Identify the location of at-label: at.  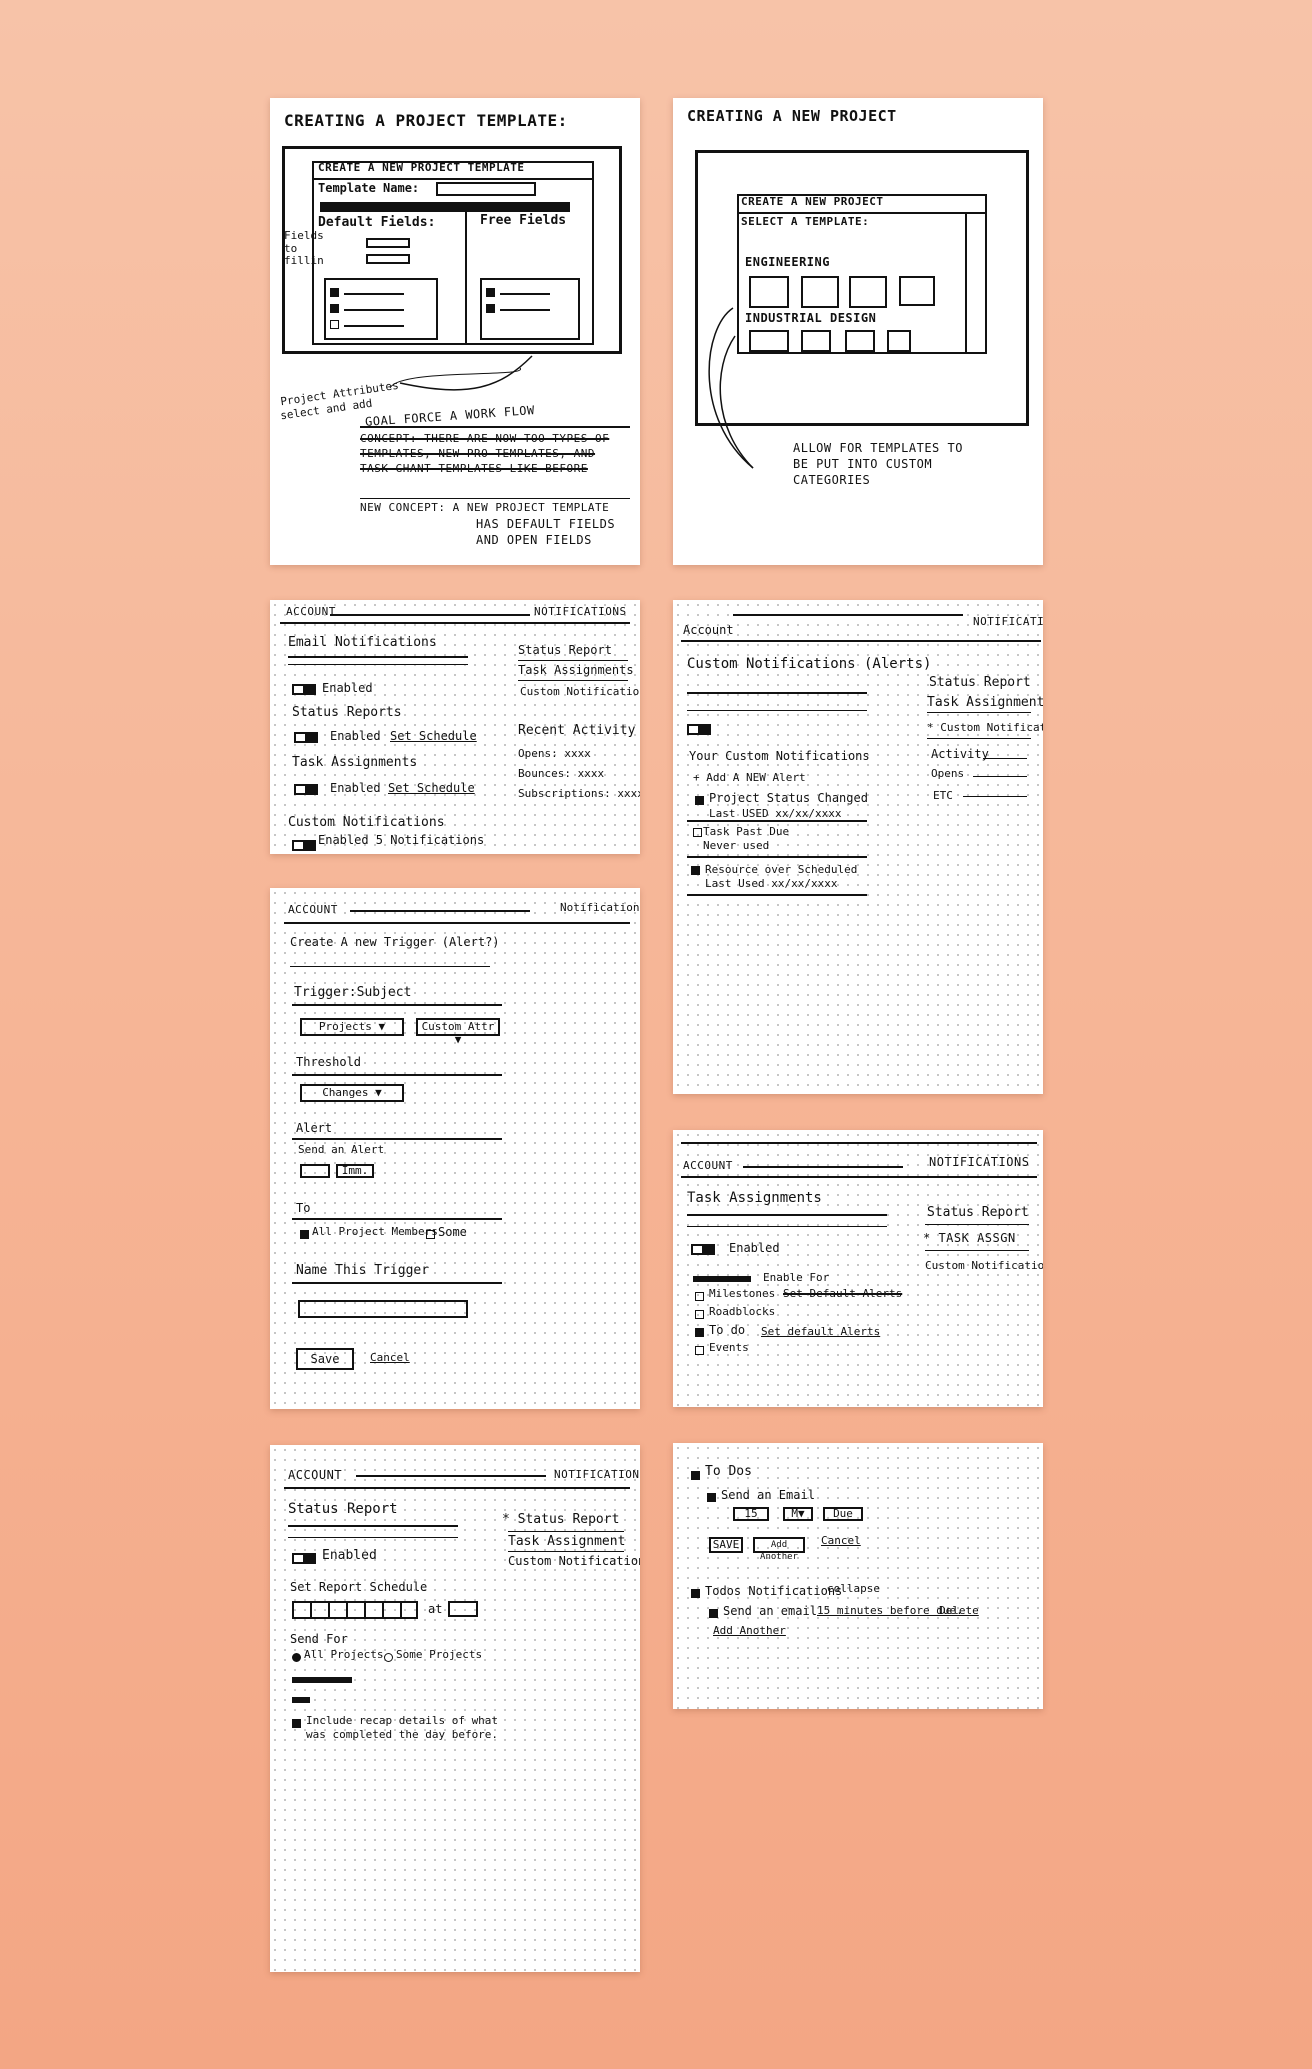
(435, 1609).